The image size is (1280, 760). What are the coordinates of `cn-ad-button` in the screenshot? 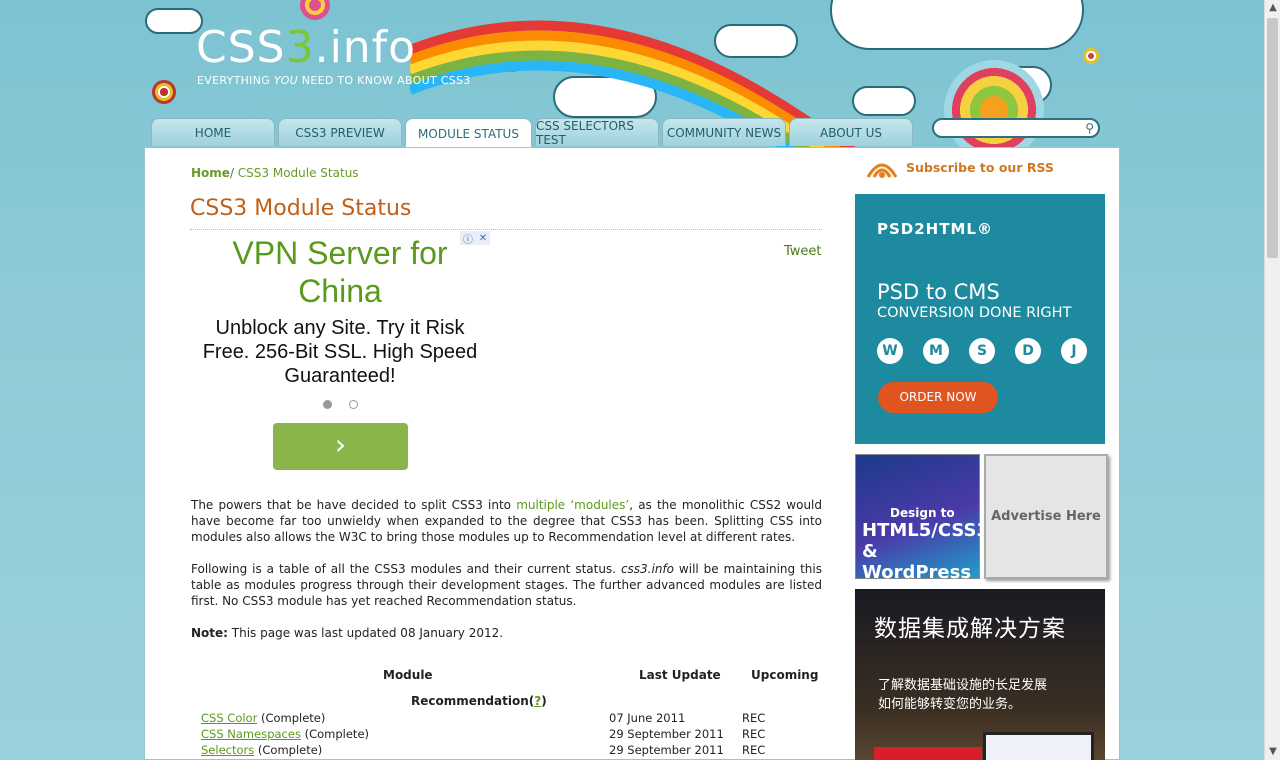 It's located at (928, 753).